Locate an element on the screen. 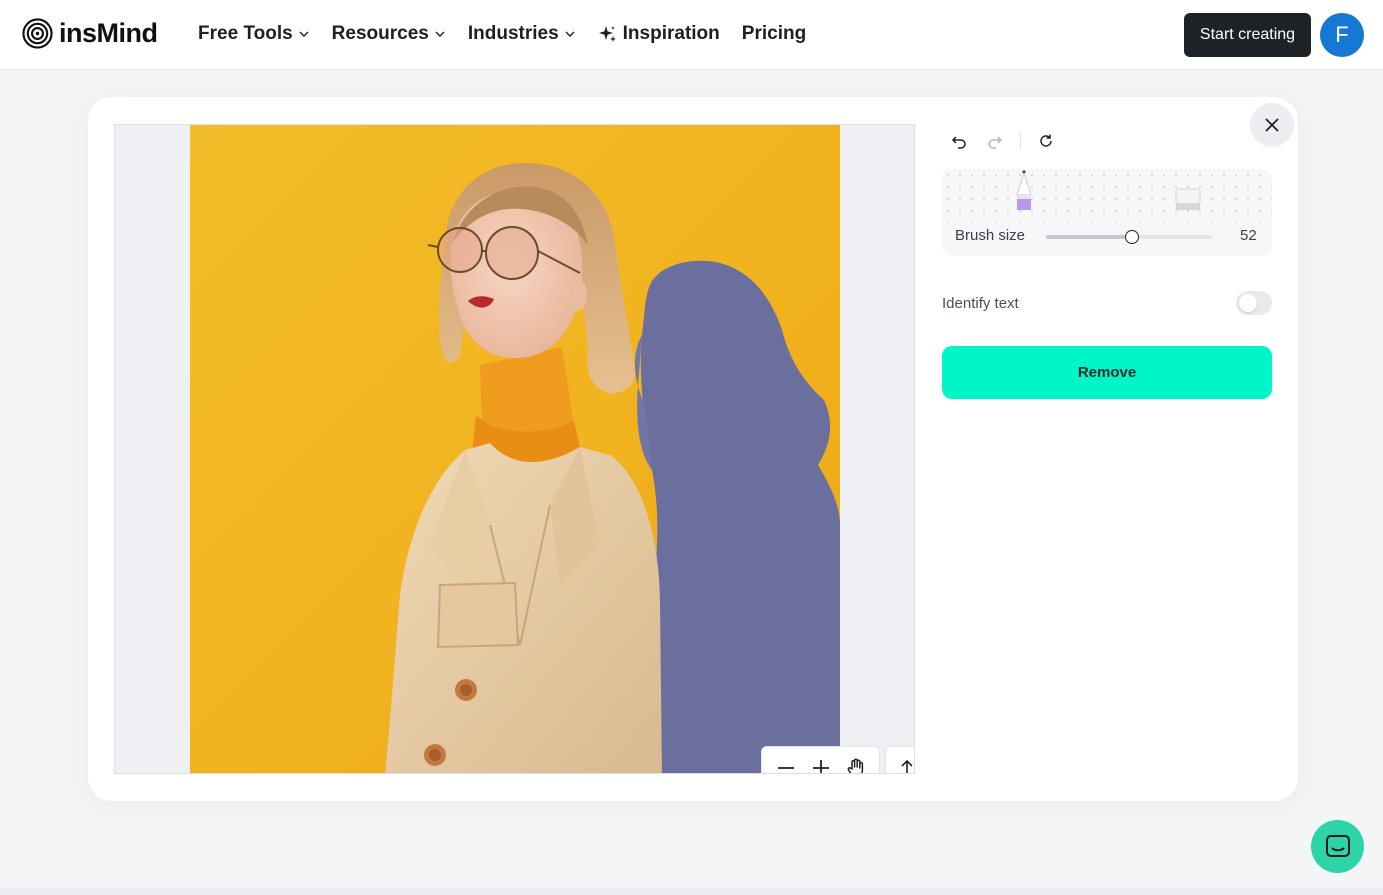 This screenshot has width=1383, height=895. zoom-in-button is located at coordinates (821, 763).